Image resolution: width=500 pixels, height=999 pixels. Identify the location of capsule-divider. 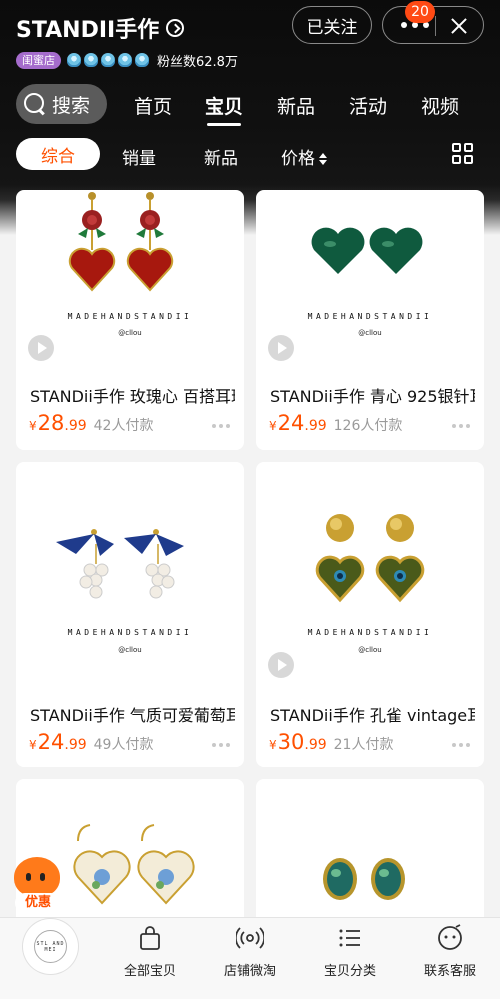
(435, 26).